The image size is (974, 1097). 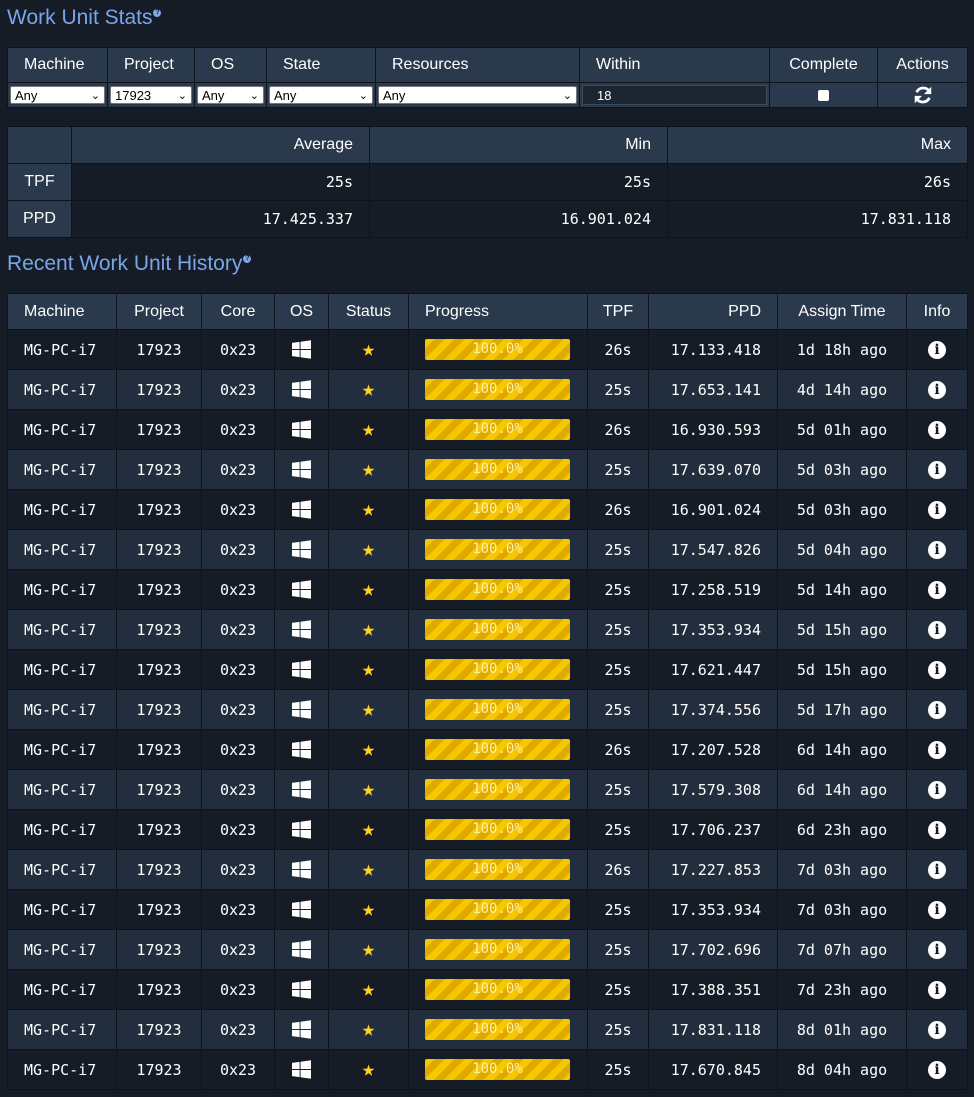 I want to click on resources-select-value: Any, so click(x=394, y=95).